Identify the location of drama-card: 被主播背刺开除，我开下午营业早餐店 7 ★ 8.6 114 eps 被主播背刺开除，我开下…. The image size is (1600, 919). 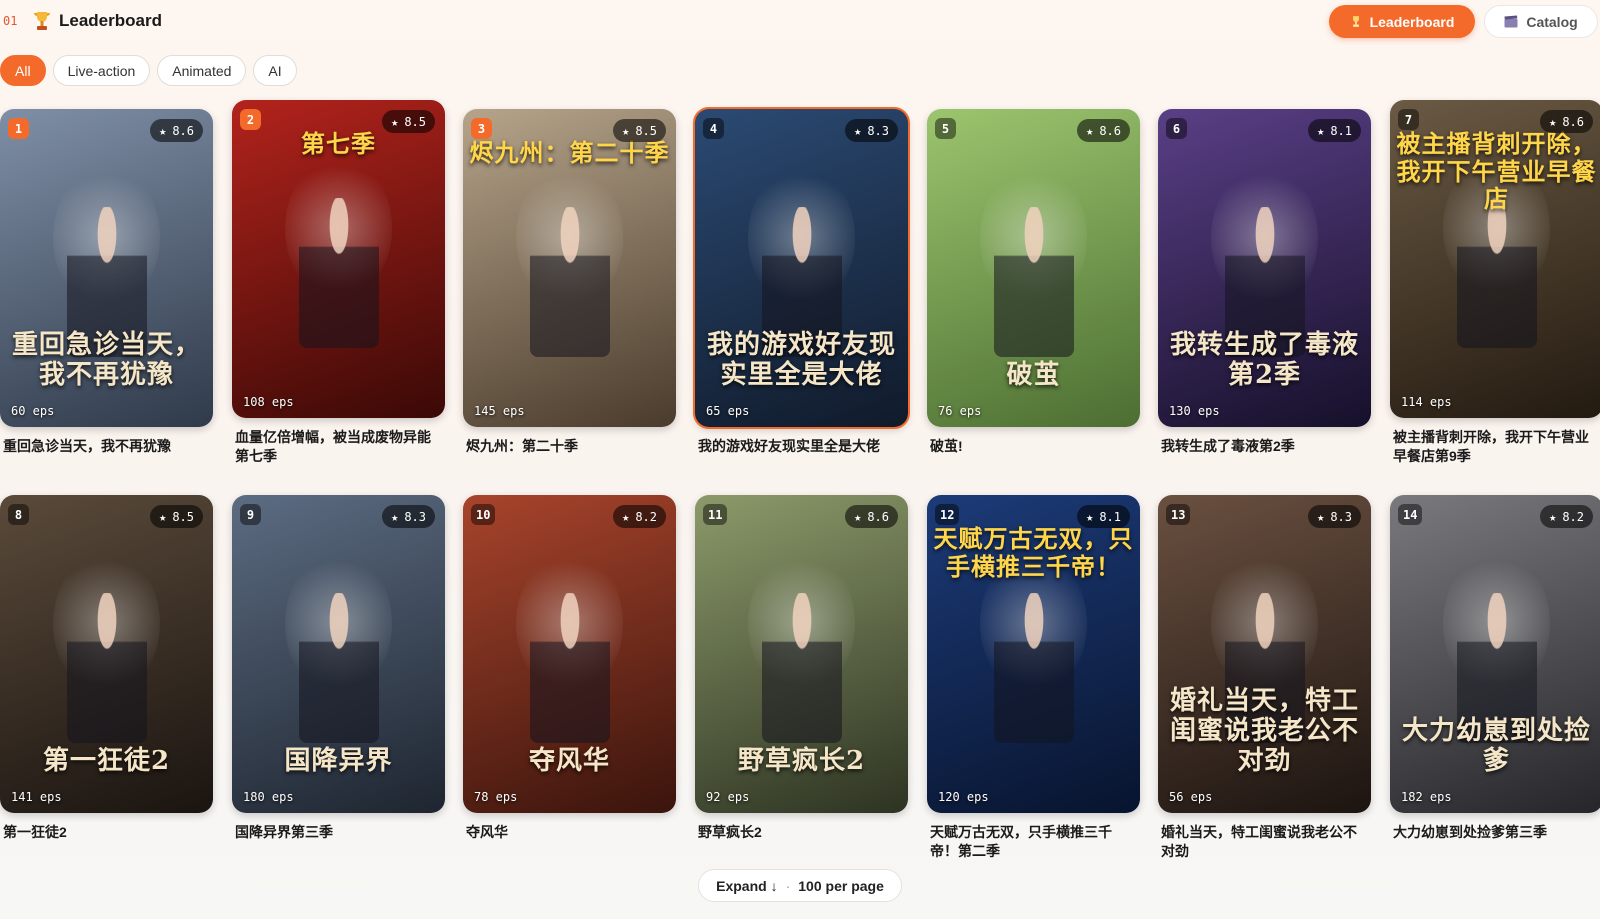
(1495, 283).